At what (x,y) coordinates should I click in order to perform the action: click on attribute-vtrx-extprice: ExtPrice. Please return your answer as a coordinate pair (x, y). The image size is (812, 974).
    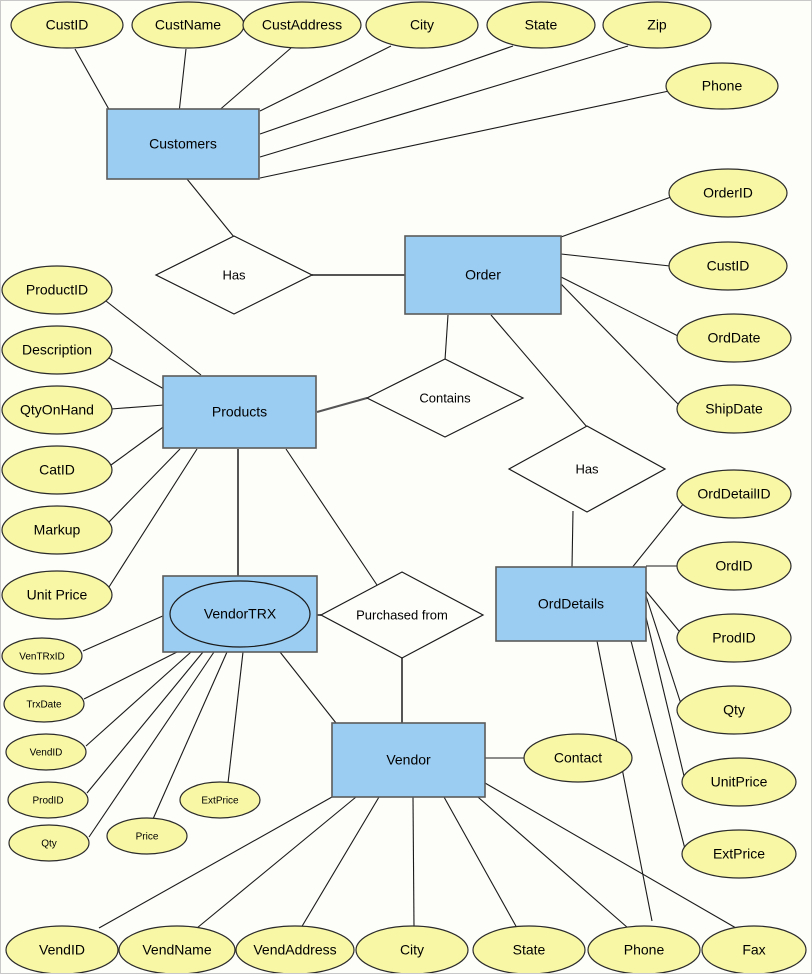
    Looking at the image, I should click on (220, 800).